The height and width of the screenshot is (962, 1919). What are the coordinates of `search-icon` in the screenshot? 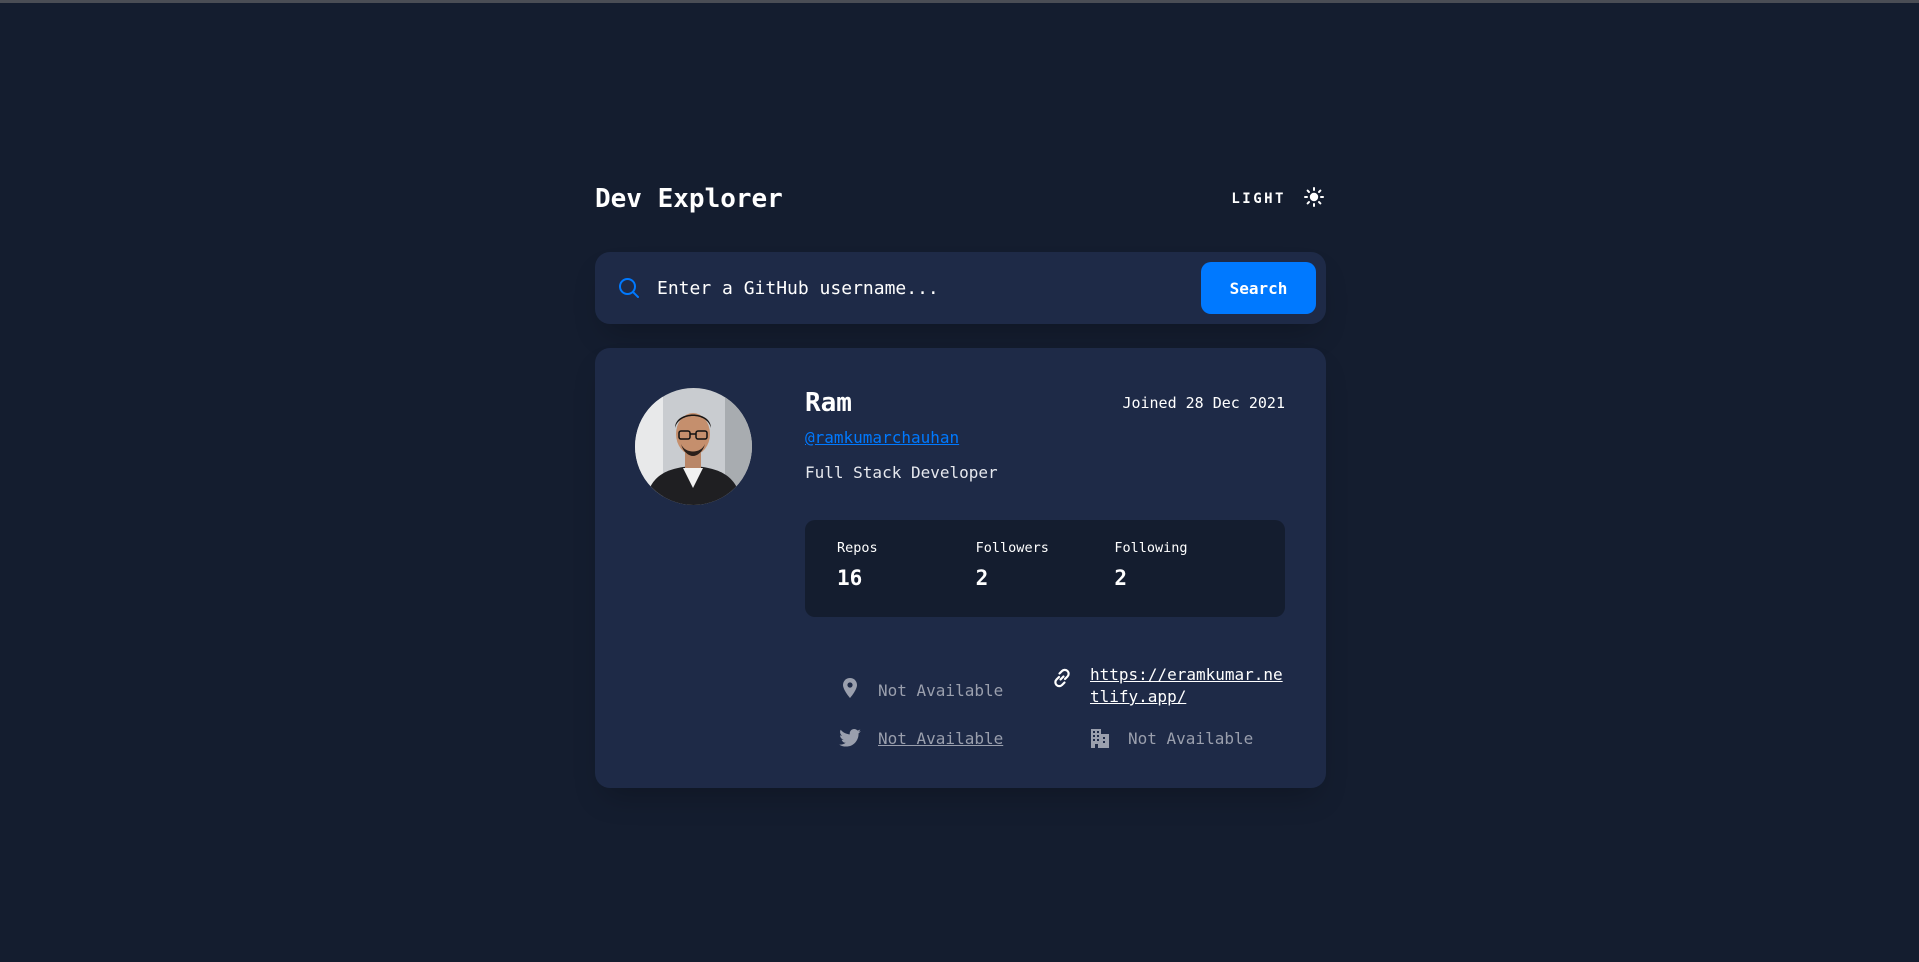 It's located at (629, 288).